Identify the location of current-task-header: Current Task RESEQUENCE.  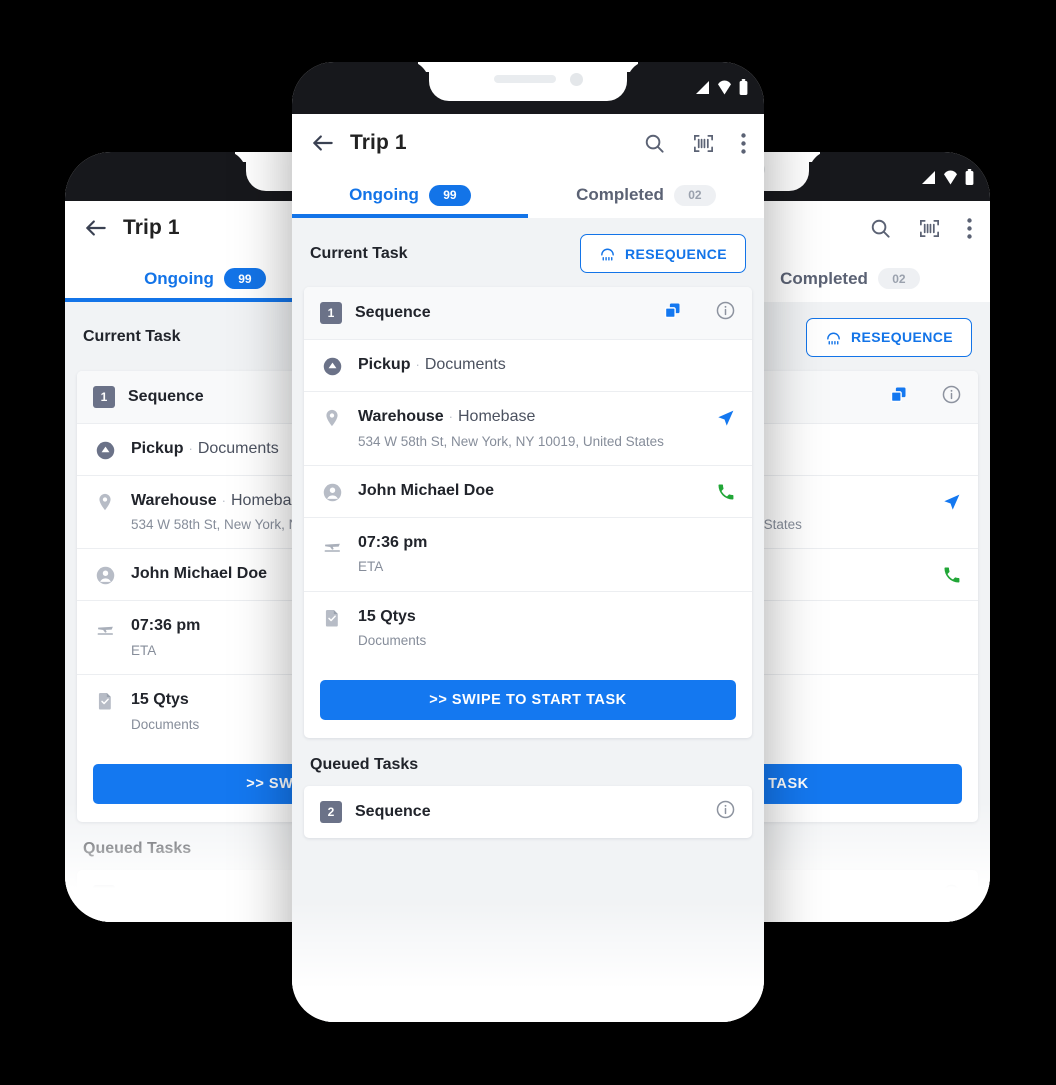
(528, 252).